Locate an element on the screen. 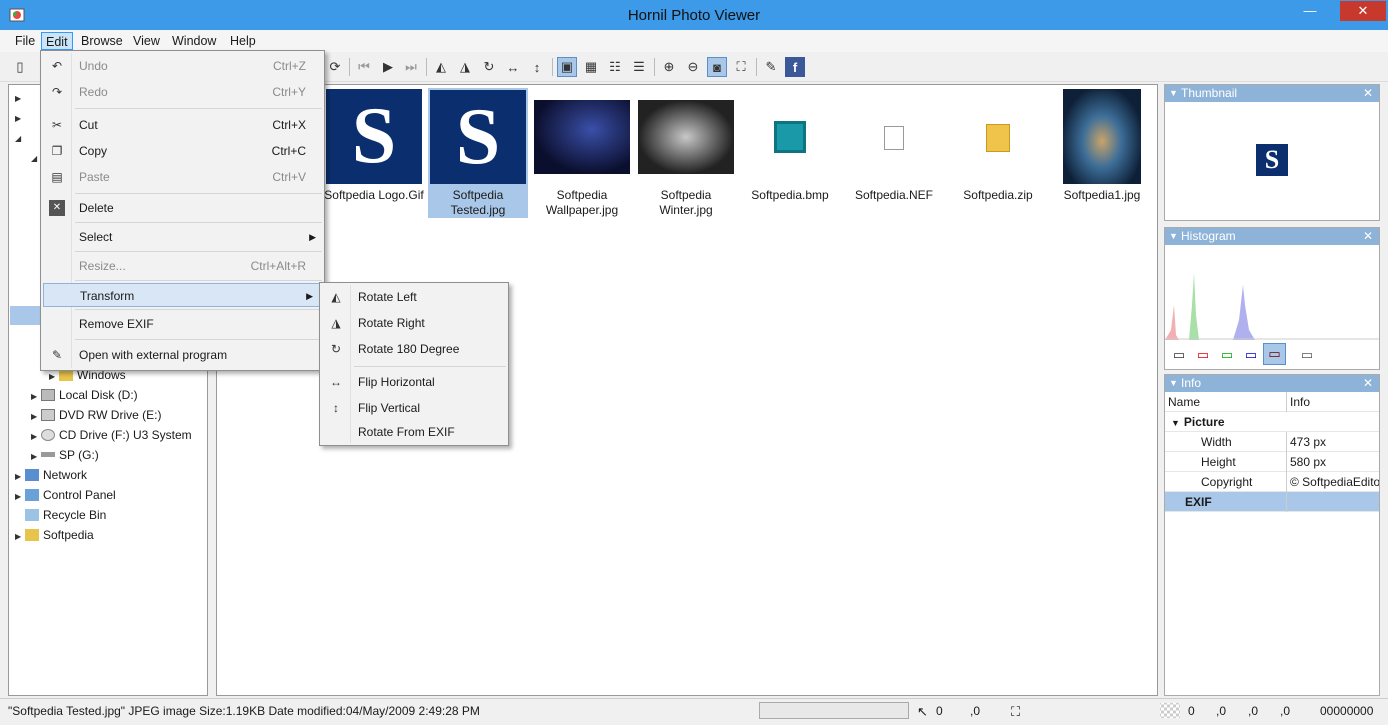 This screenshot has height=725, width=1388. tree-item-softpedia: ▶ Softpedia is located at coordinates (54, 535).